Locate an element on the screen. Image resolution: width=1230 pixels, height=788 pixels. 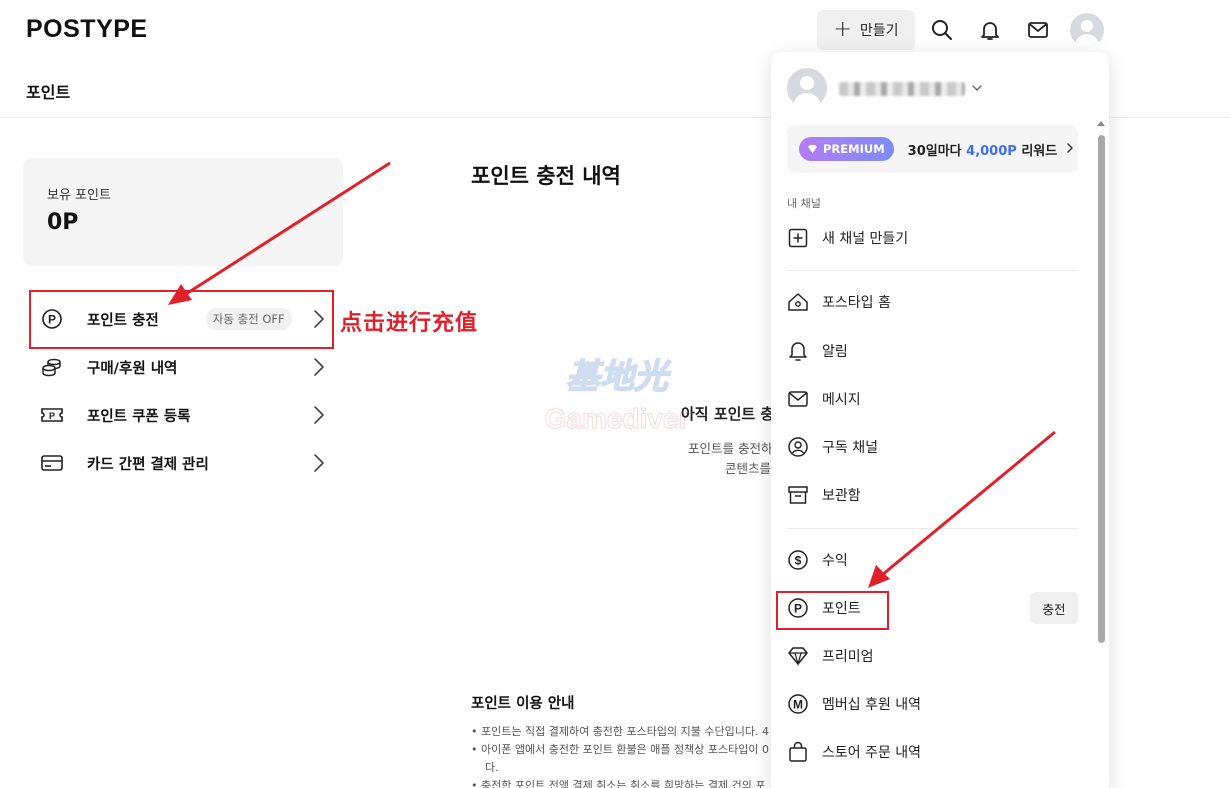
coupon-icon: P is located at coordinates (52, 415).